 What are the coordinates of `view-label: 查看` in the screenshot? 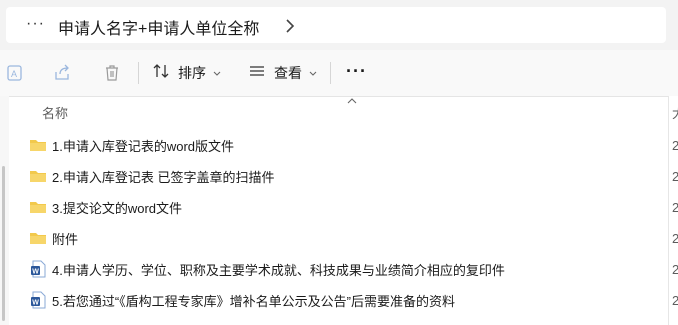 It's located at (288, 73).